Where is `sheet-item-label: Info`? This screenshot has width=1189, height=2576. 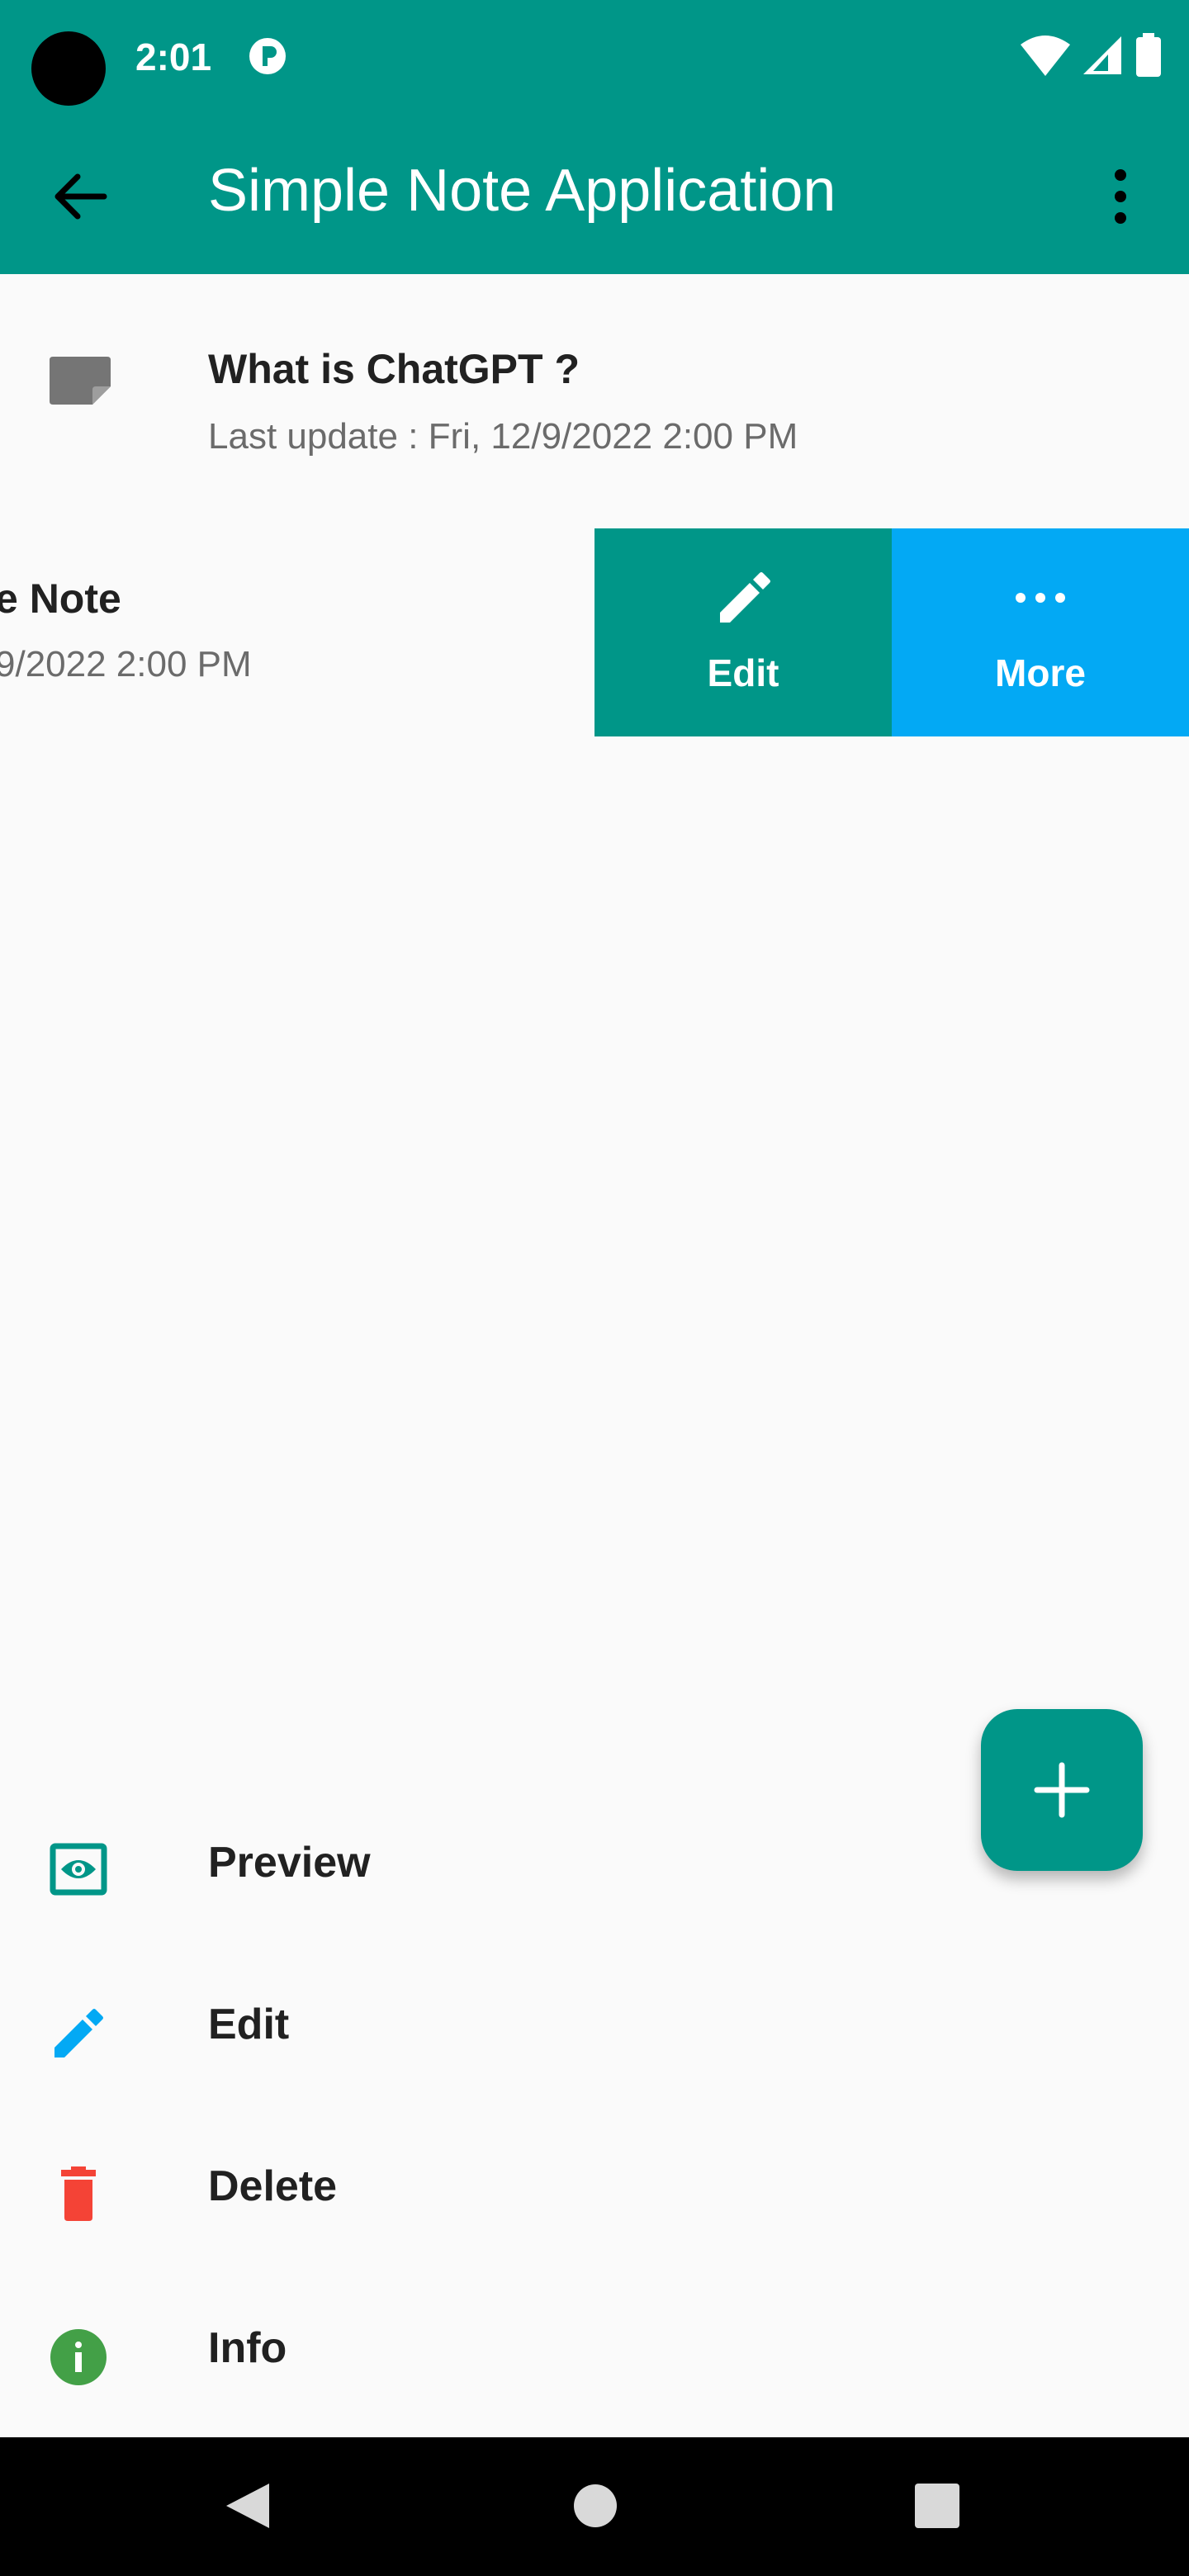 sheet-item-label: Info is located at coordinates (247, 2348).